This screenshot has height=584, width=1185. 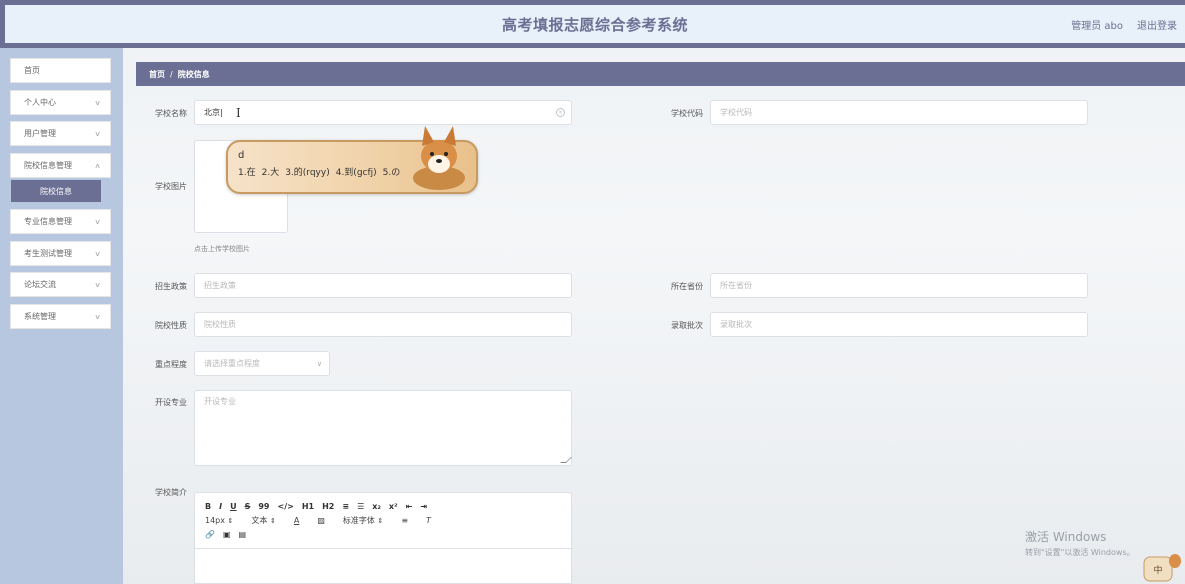 I want to click on background-color-icon: ▨, so click(x=321, y=520).